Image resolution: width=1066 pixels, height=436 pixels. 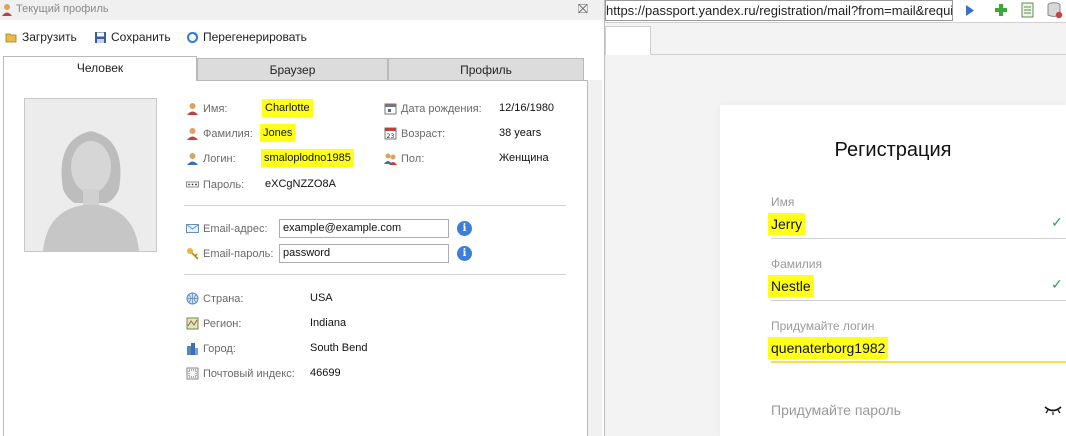 I want to click on dob-label: Дата рождения:, so click(x=433, y=108).